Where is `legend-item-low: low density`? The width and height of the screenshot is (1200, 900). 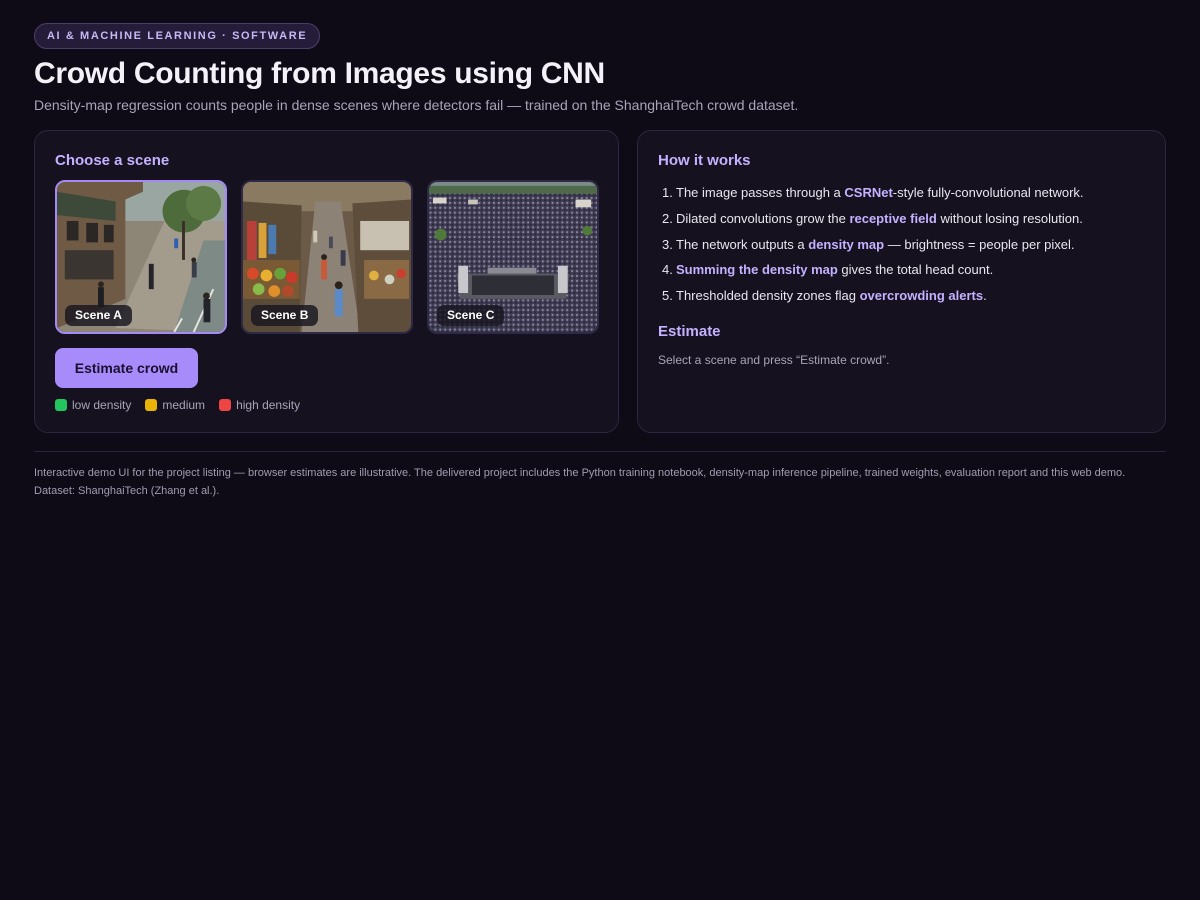 legend-item-low: low density is located at coordinates (93, 405).